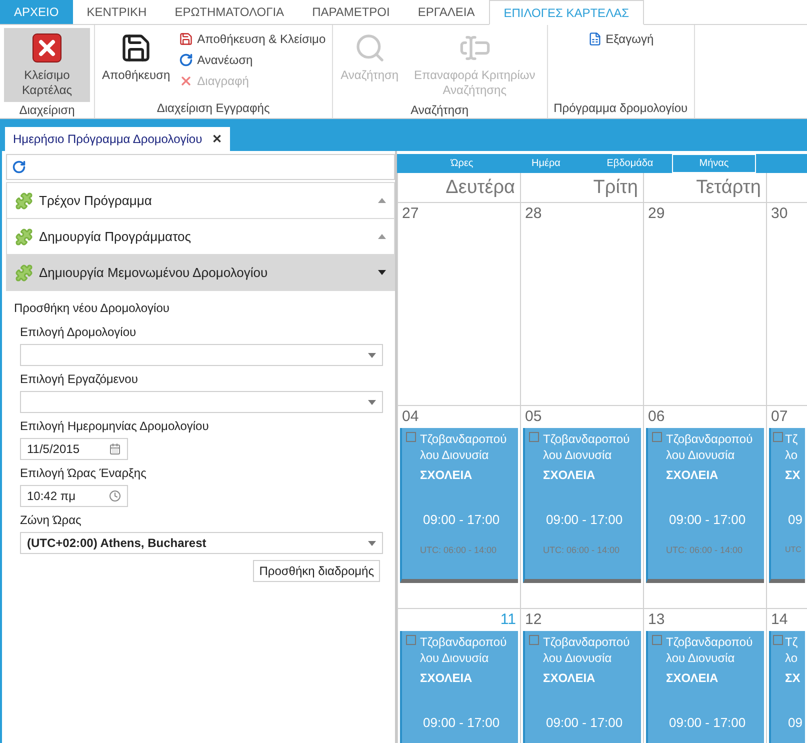  I want to click on form-title: Προσθήκη νέου Δρομολογίου, so click(92, 308).